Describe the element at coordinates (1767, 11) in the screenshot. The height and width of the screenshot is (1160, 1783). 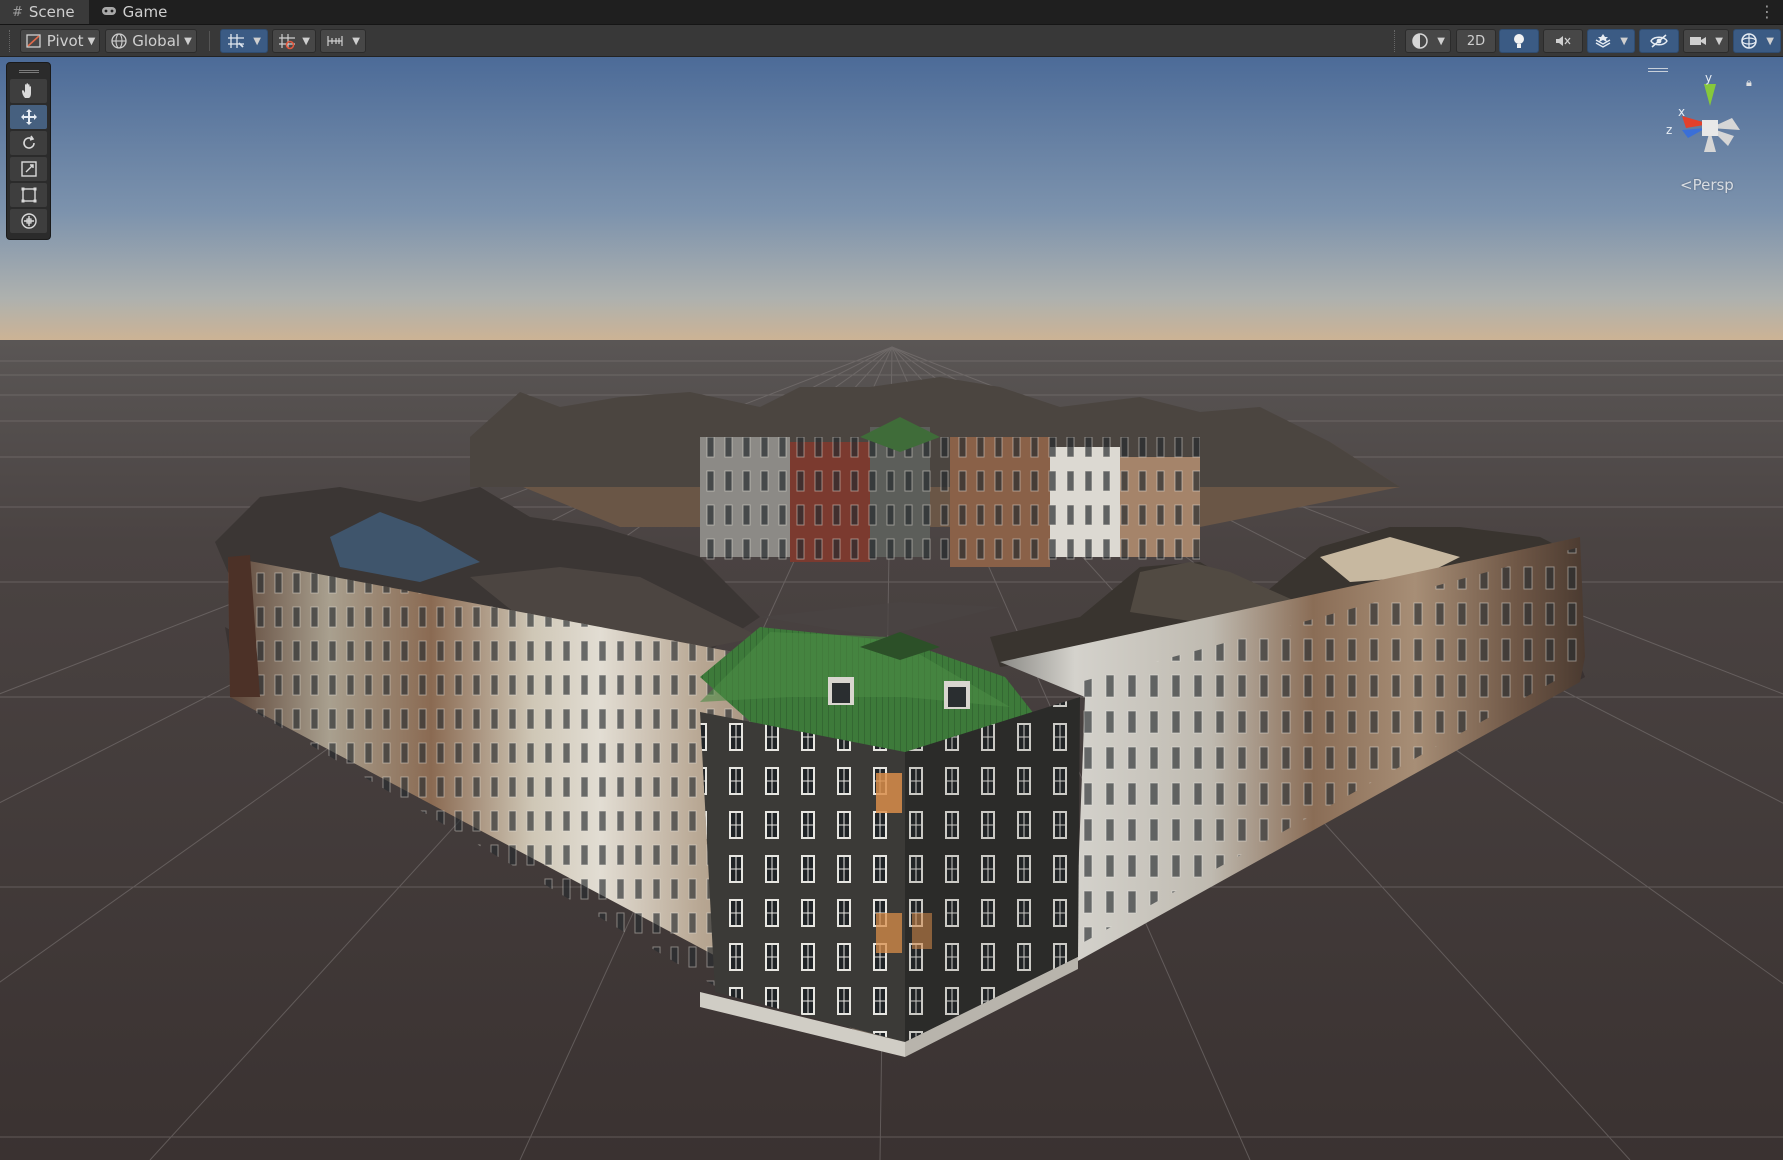
I see `more-options-icon: ⋮` at that location.